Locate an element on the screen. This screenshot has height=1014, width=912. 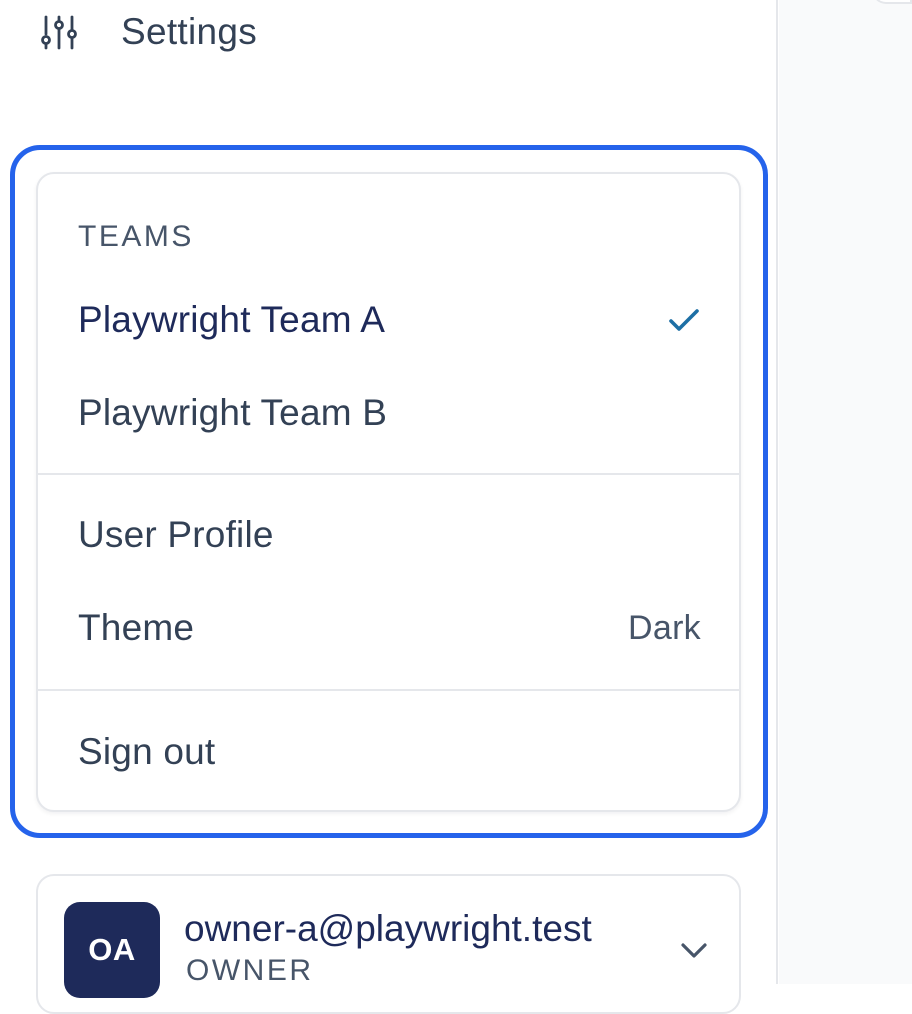
main-content-area is located at coordinates (845, 492).